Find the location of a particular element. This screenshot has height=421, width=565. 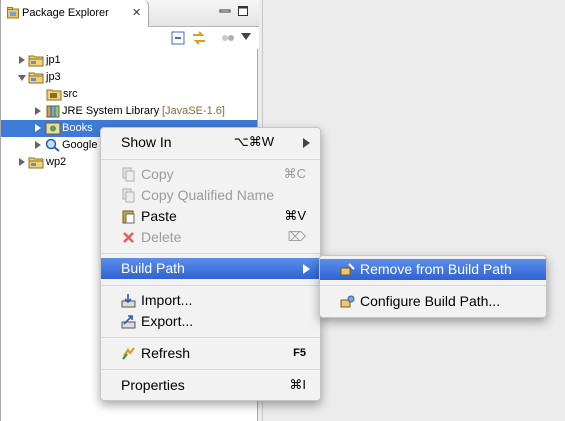

menu-item-remove-from-build-path: Remove from Build Path is located at coordinates (433, 269).